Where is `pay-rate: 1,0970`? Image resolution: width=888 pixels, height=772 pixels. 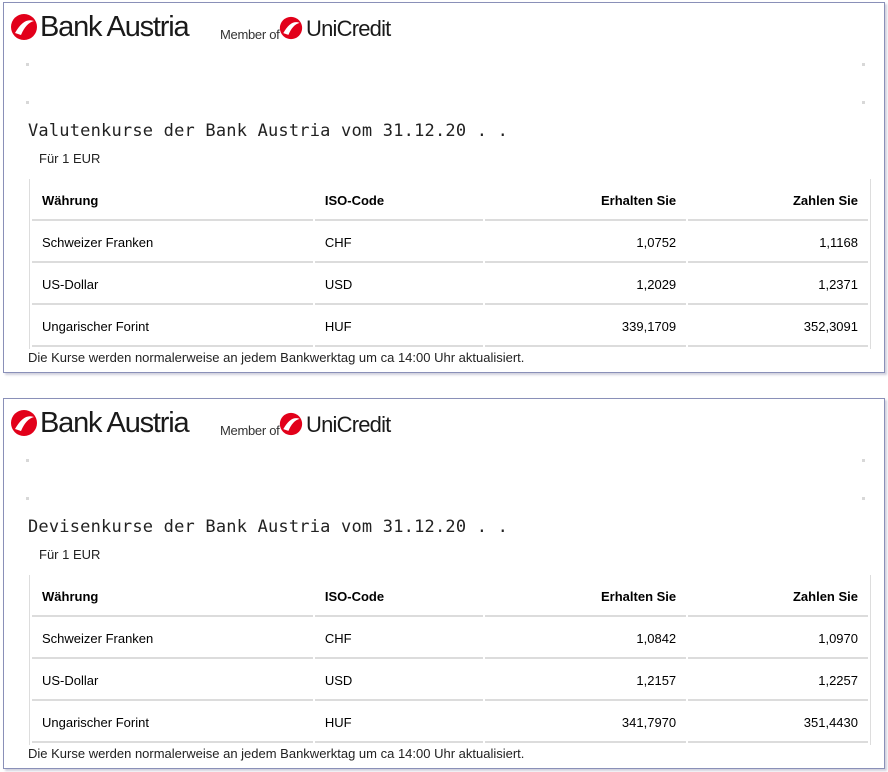 pay-rate: 1,0970 is located at coordinates (778, 639).